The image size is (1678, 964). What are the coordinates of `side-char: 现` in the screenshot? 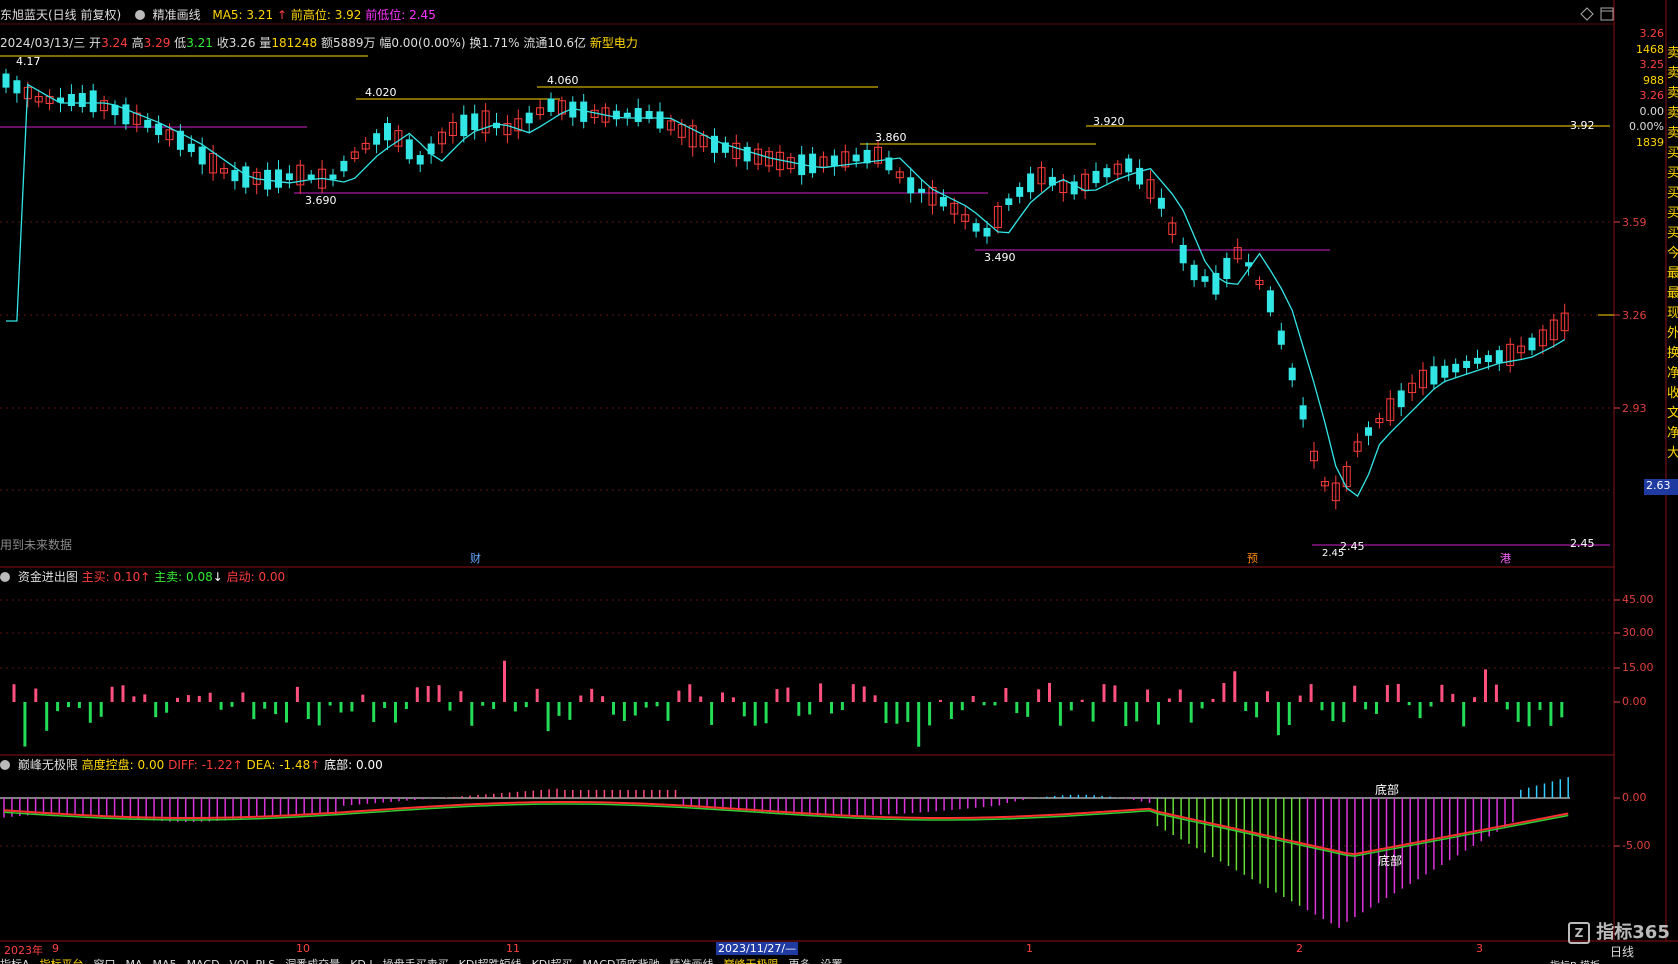 It's located at (1672, 313).